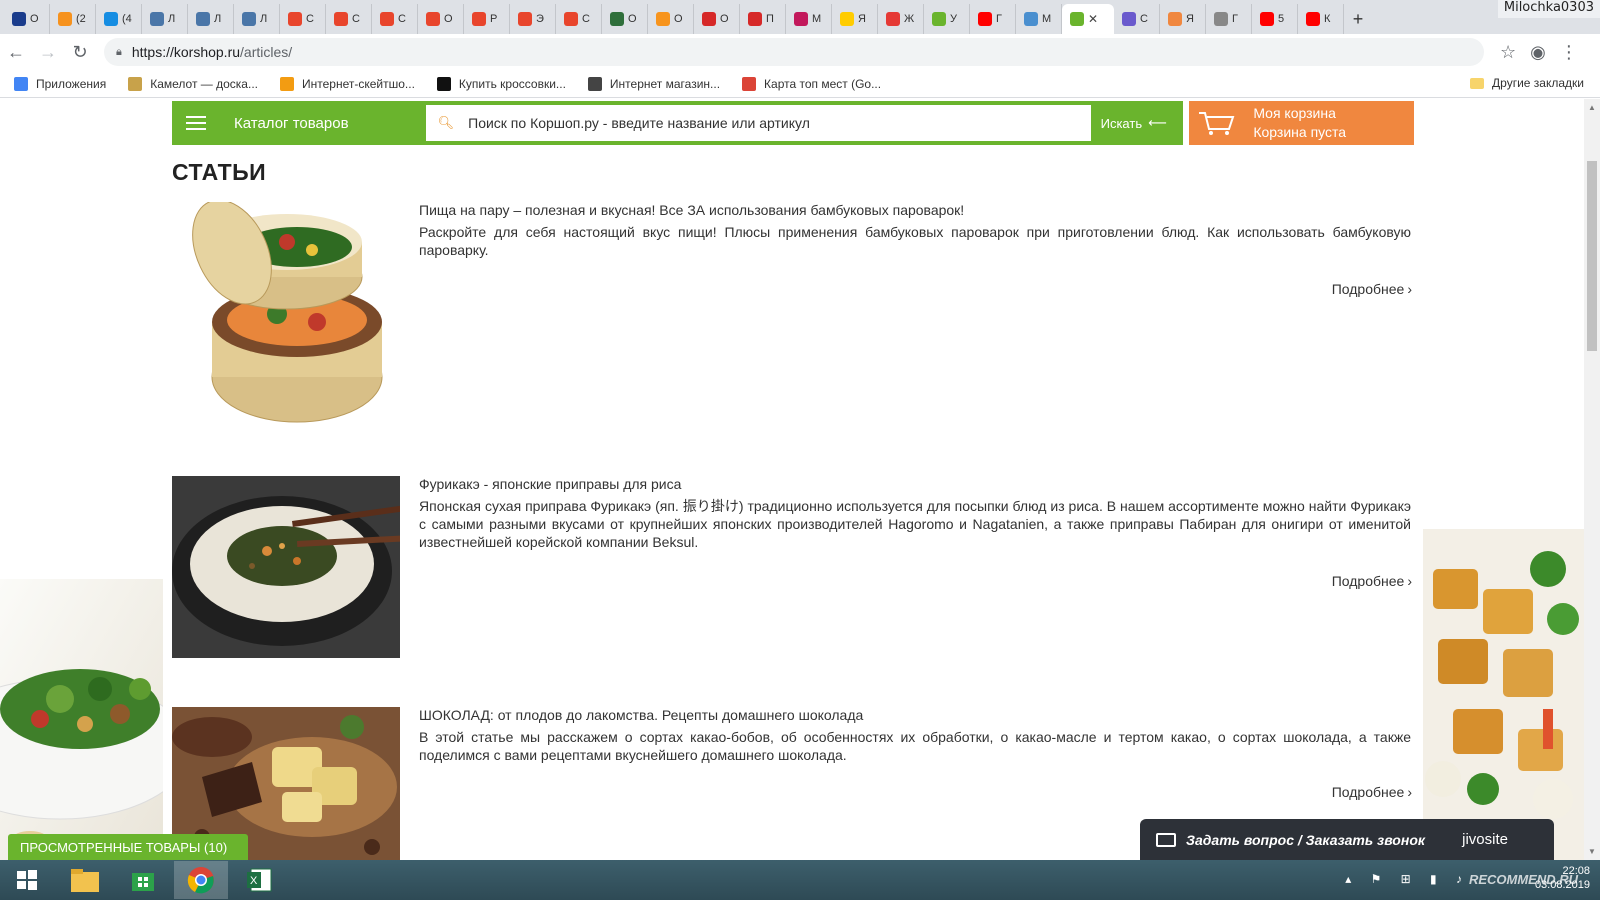 This screenshot has width=1600, height=900. I want to click on cart-button: Моя корзина Корзина пуста, so click(1301, 123).